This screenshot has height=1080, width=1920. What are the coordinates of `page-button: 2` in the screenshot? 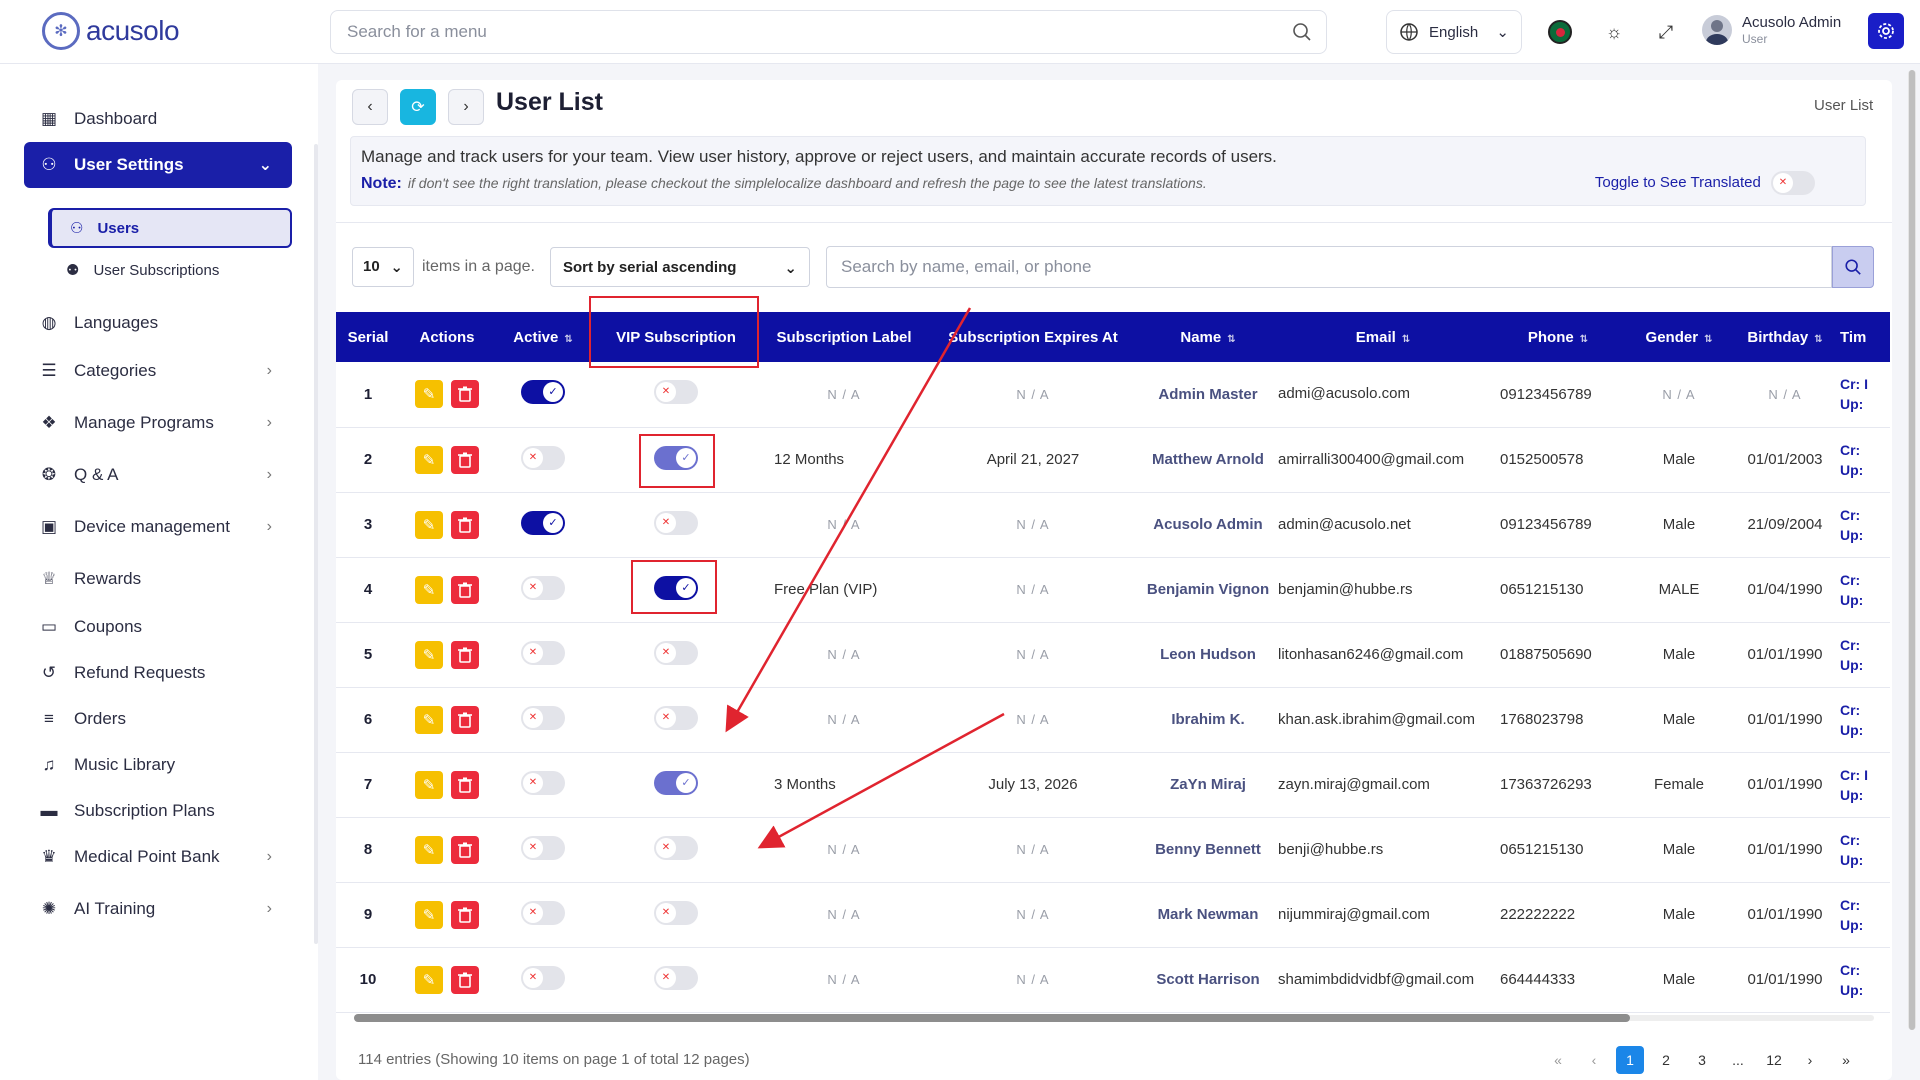 It's located at (1666, 1060).